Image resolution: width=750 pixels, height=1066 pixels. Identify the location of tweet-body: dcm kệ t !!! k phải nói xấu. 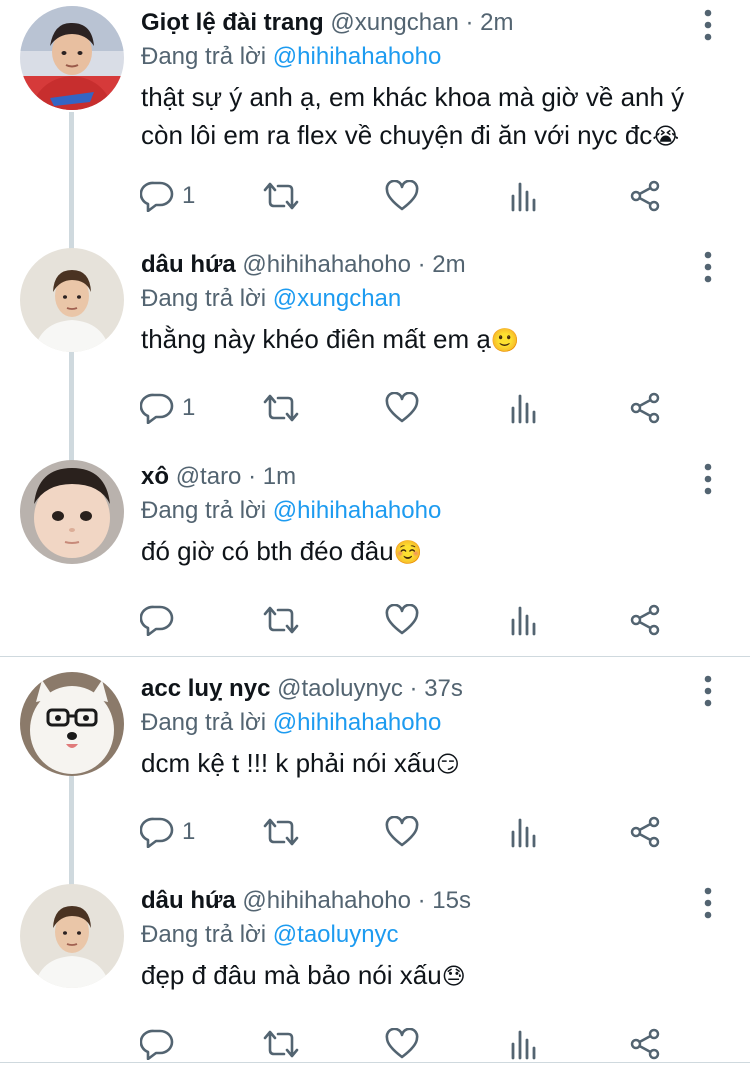
(288, 763).